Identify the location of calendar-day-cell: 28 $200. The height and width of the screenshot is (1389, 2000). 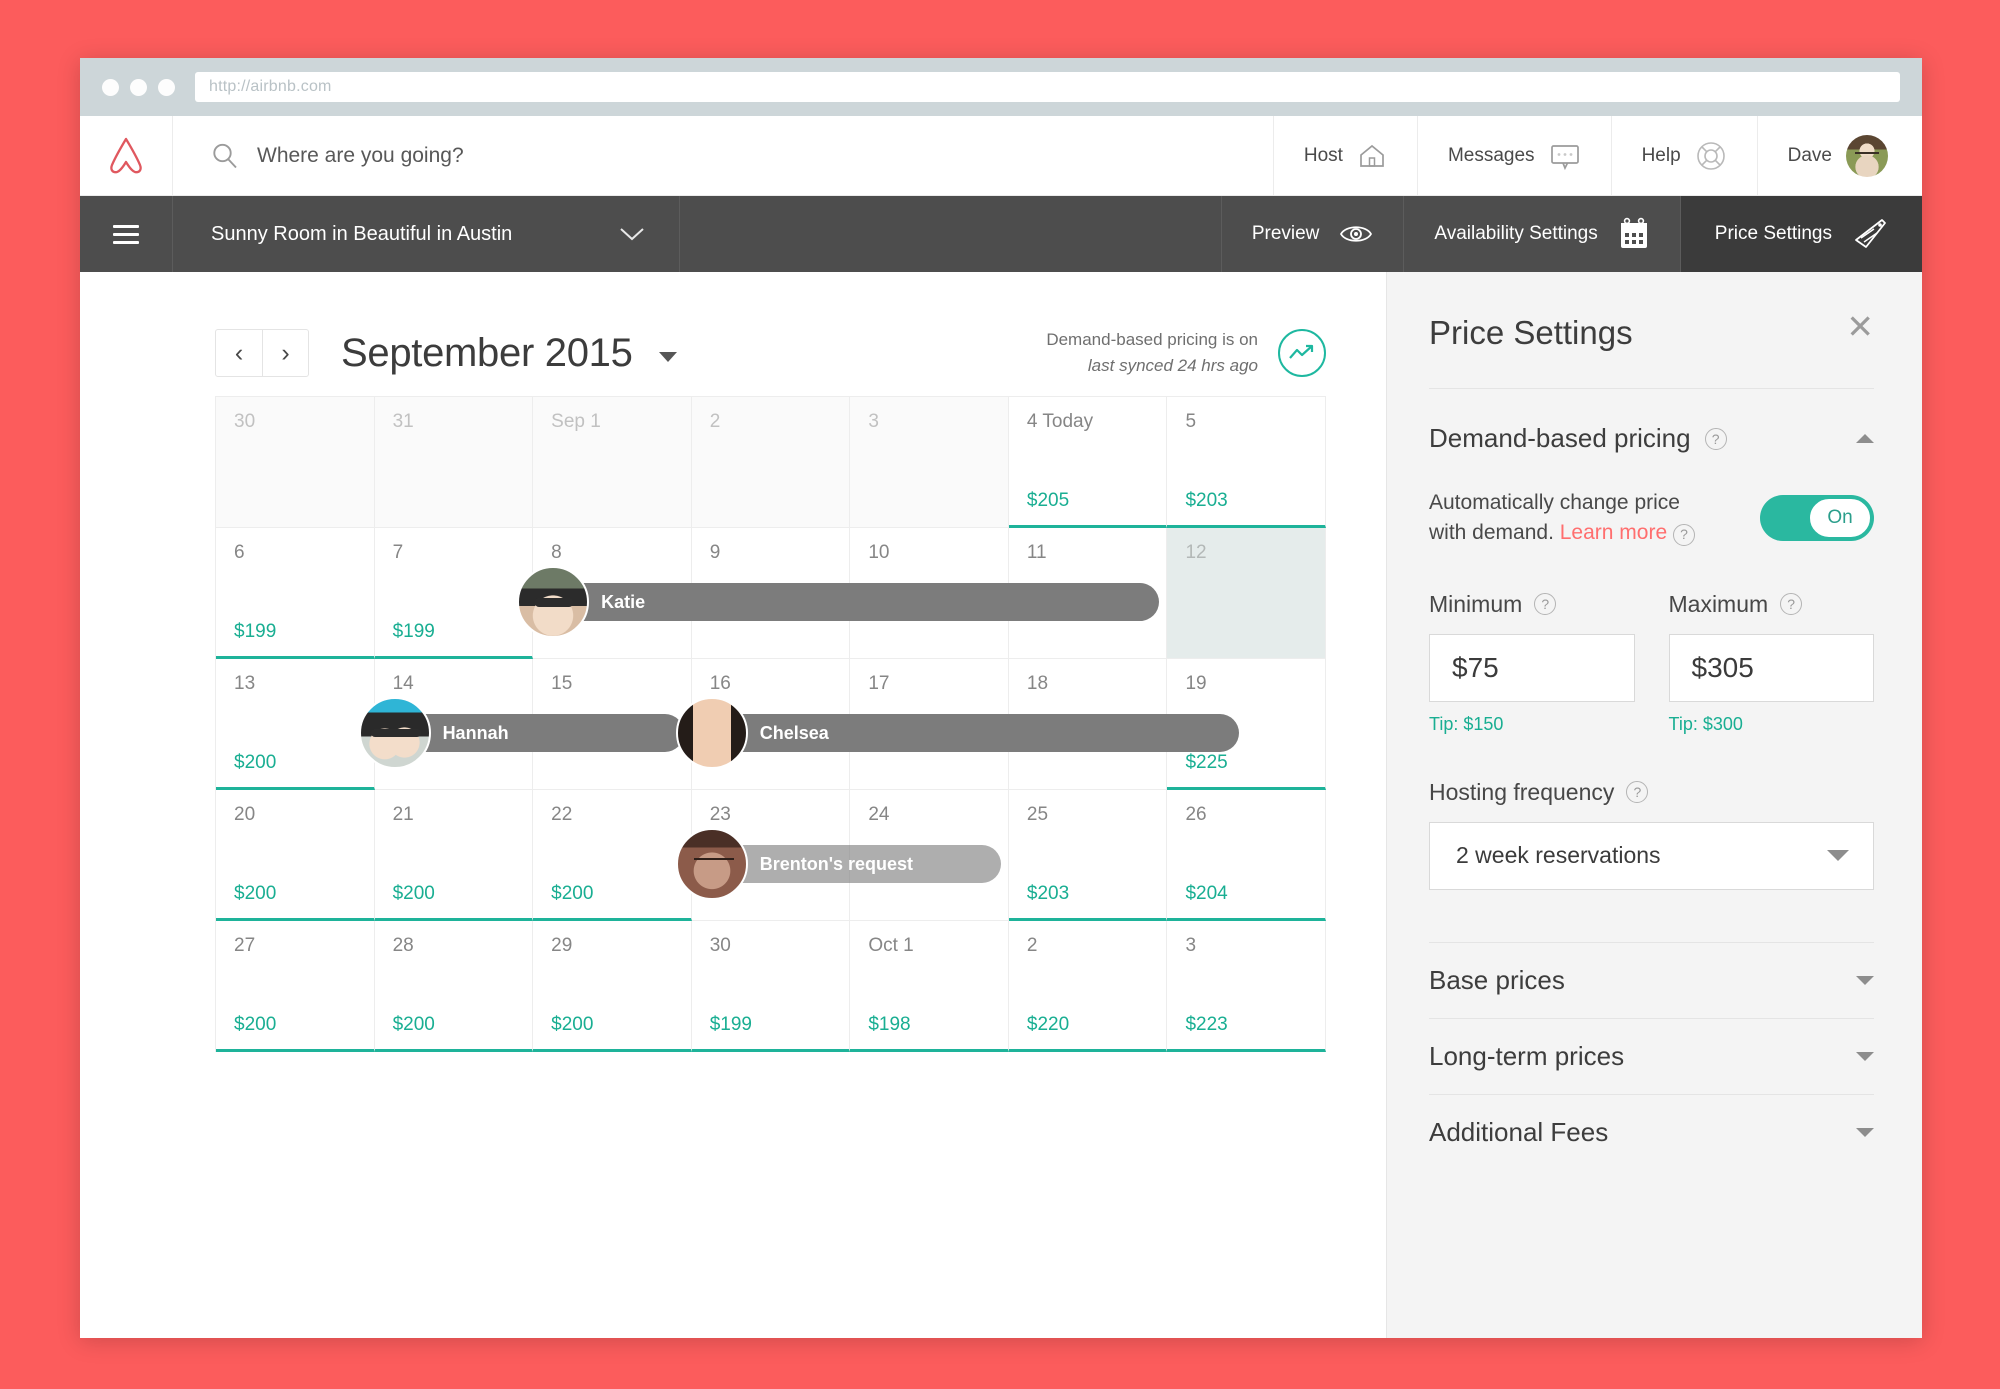
(454, 986).